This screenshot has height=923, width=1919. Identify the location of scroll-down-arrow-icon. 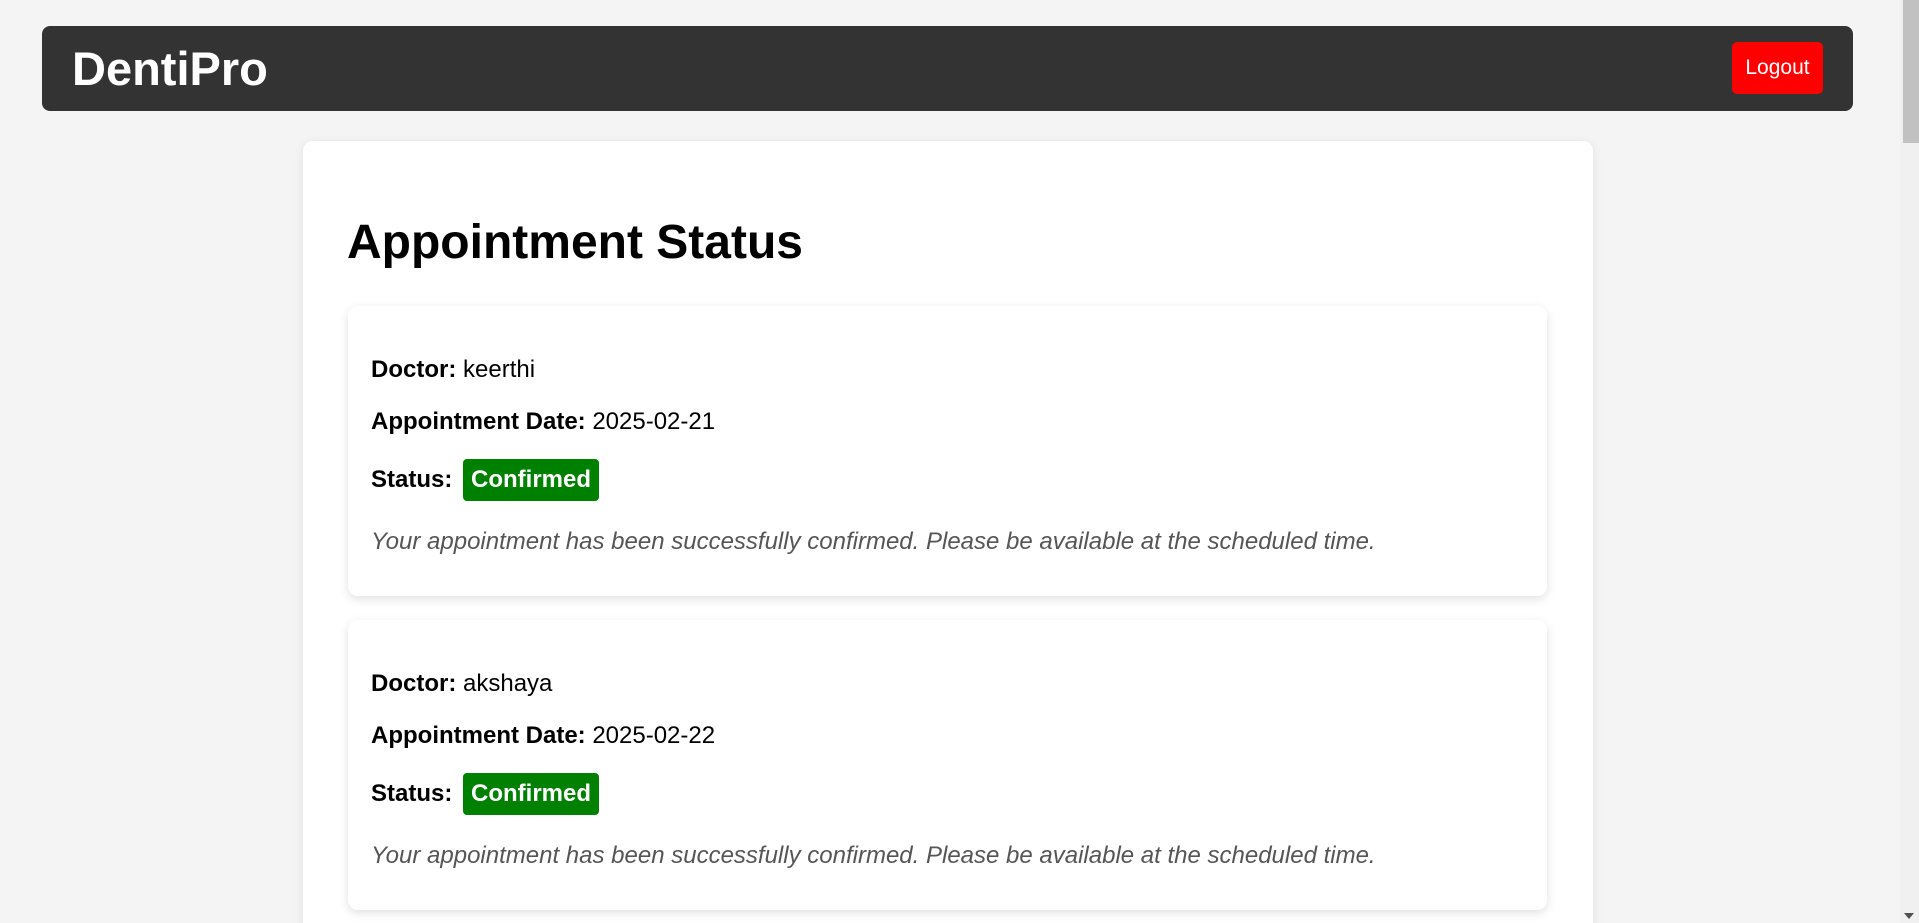
(1909, 916).